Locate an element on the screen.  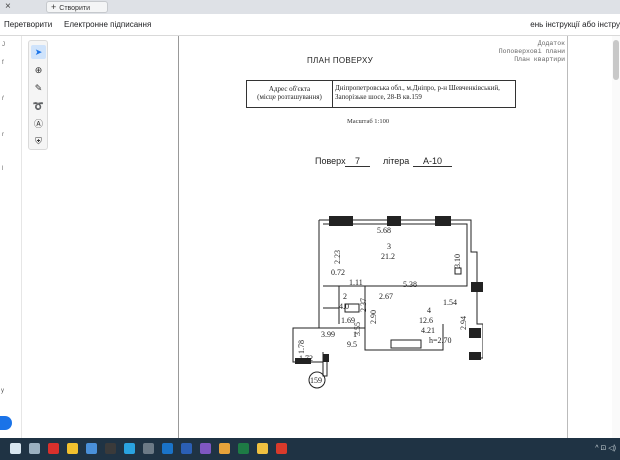
panel-action-button is located at coordinates (6, 423).